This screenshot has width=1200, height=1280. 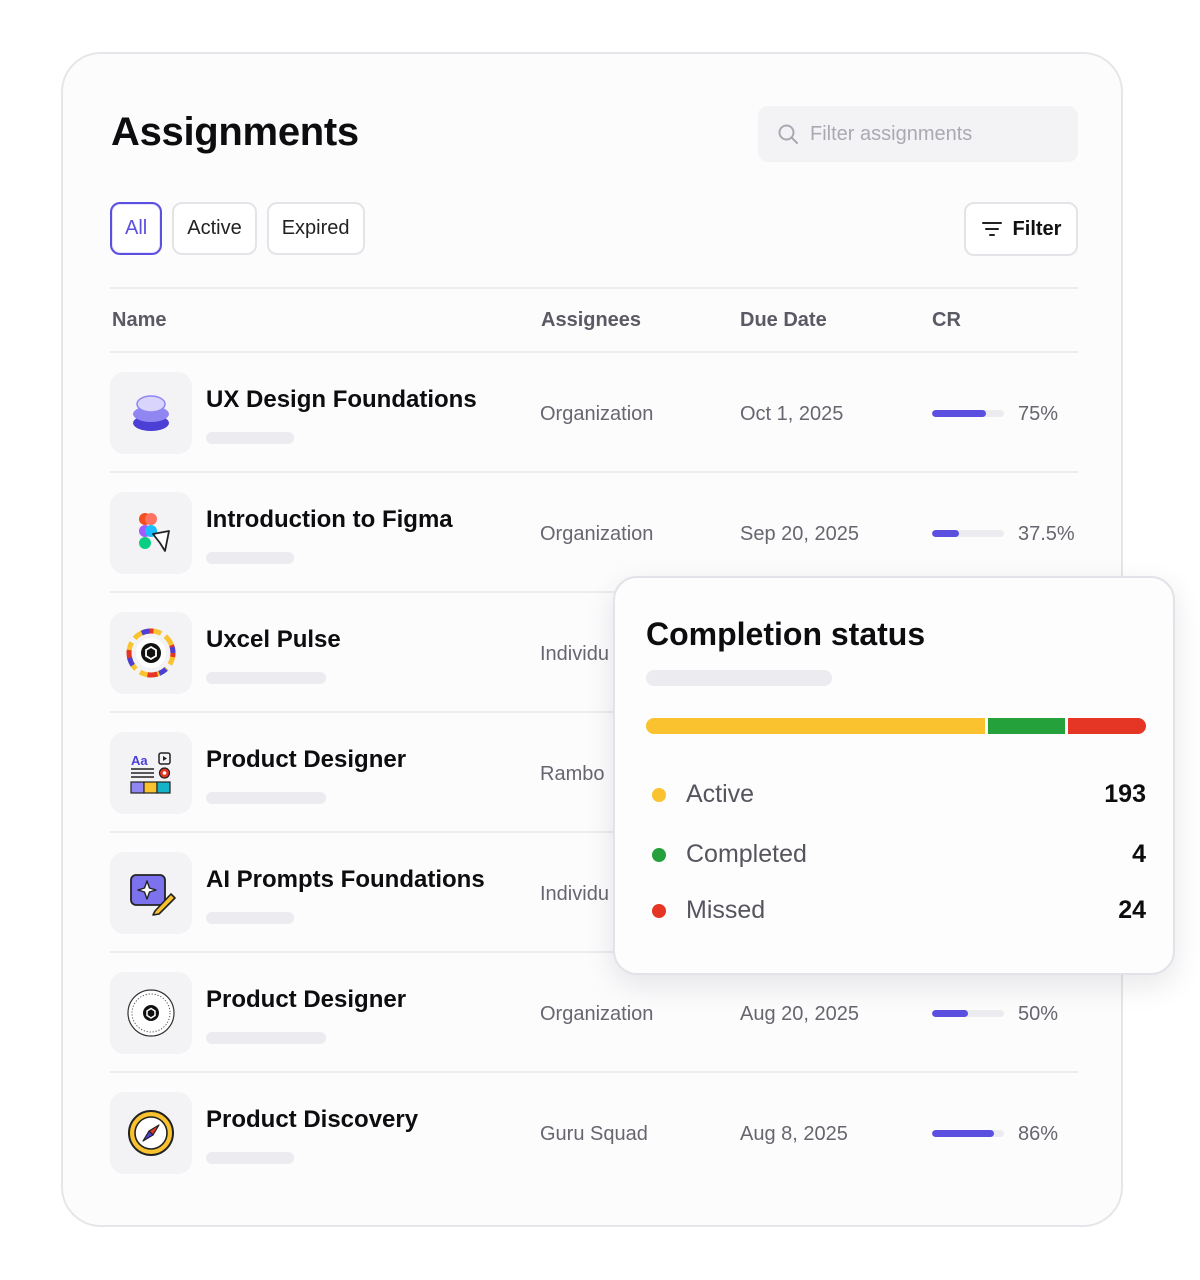 What do you see at coordinates (1125, 794) in the screenshot?
I see `legend-value: 193` at bounding box center [1125, 794].